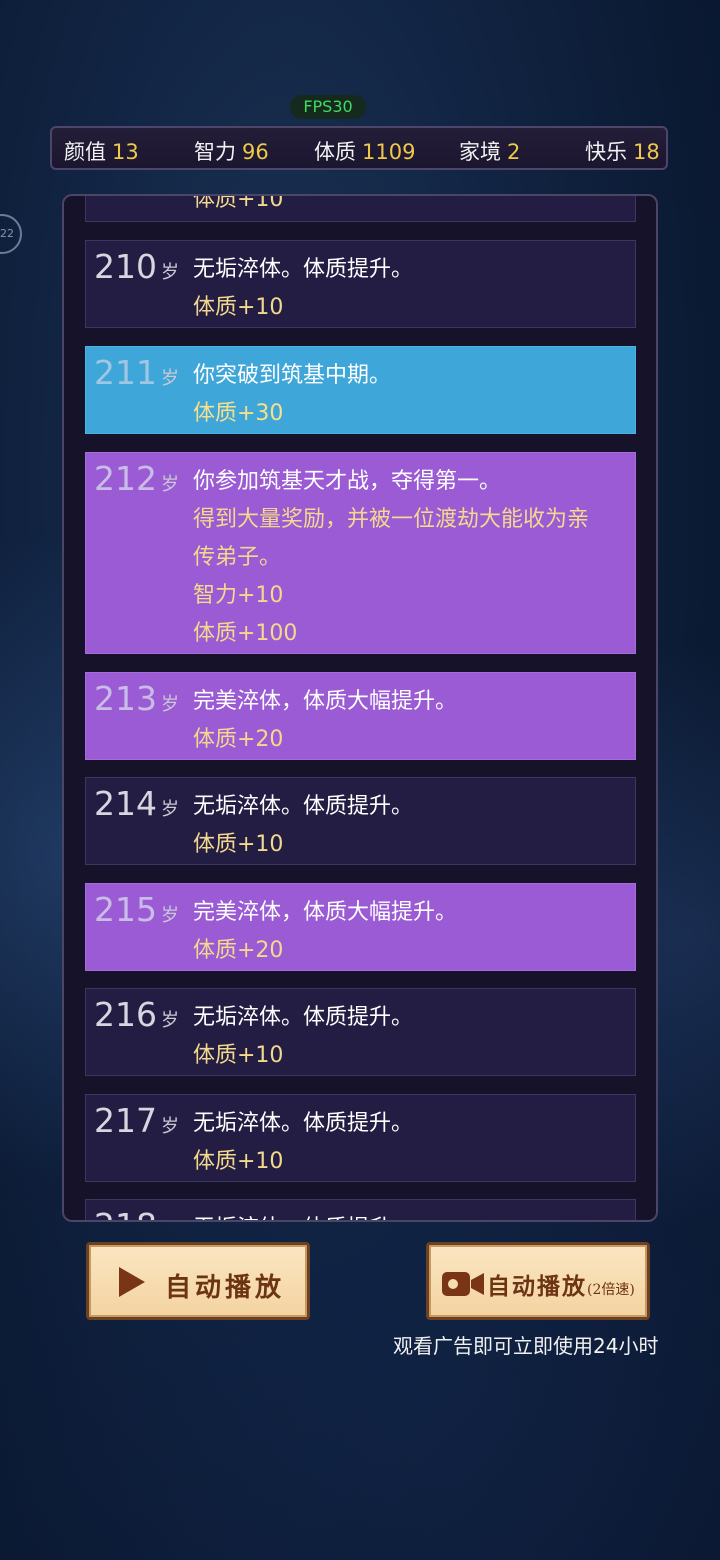 The image size is (720, 1560). What do you see at coordinates (85, 152) in the screenshot?
I see `stat-label: 颜值` at bounding box center [85, 152].